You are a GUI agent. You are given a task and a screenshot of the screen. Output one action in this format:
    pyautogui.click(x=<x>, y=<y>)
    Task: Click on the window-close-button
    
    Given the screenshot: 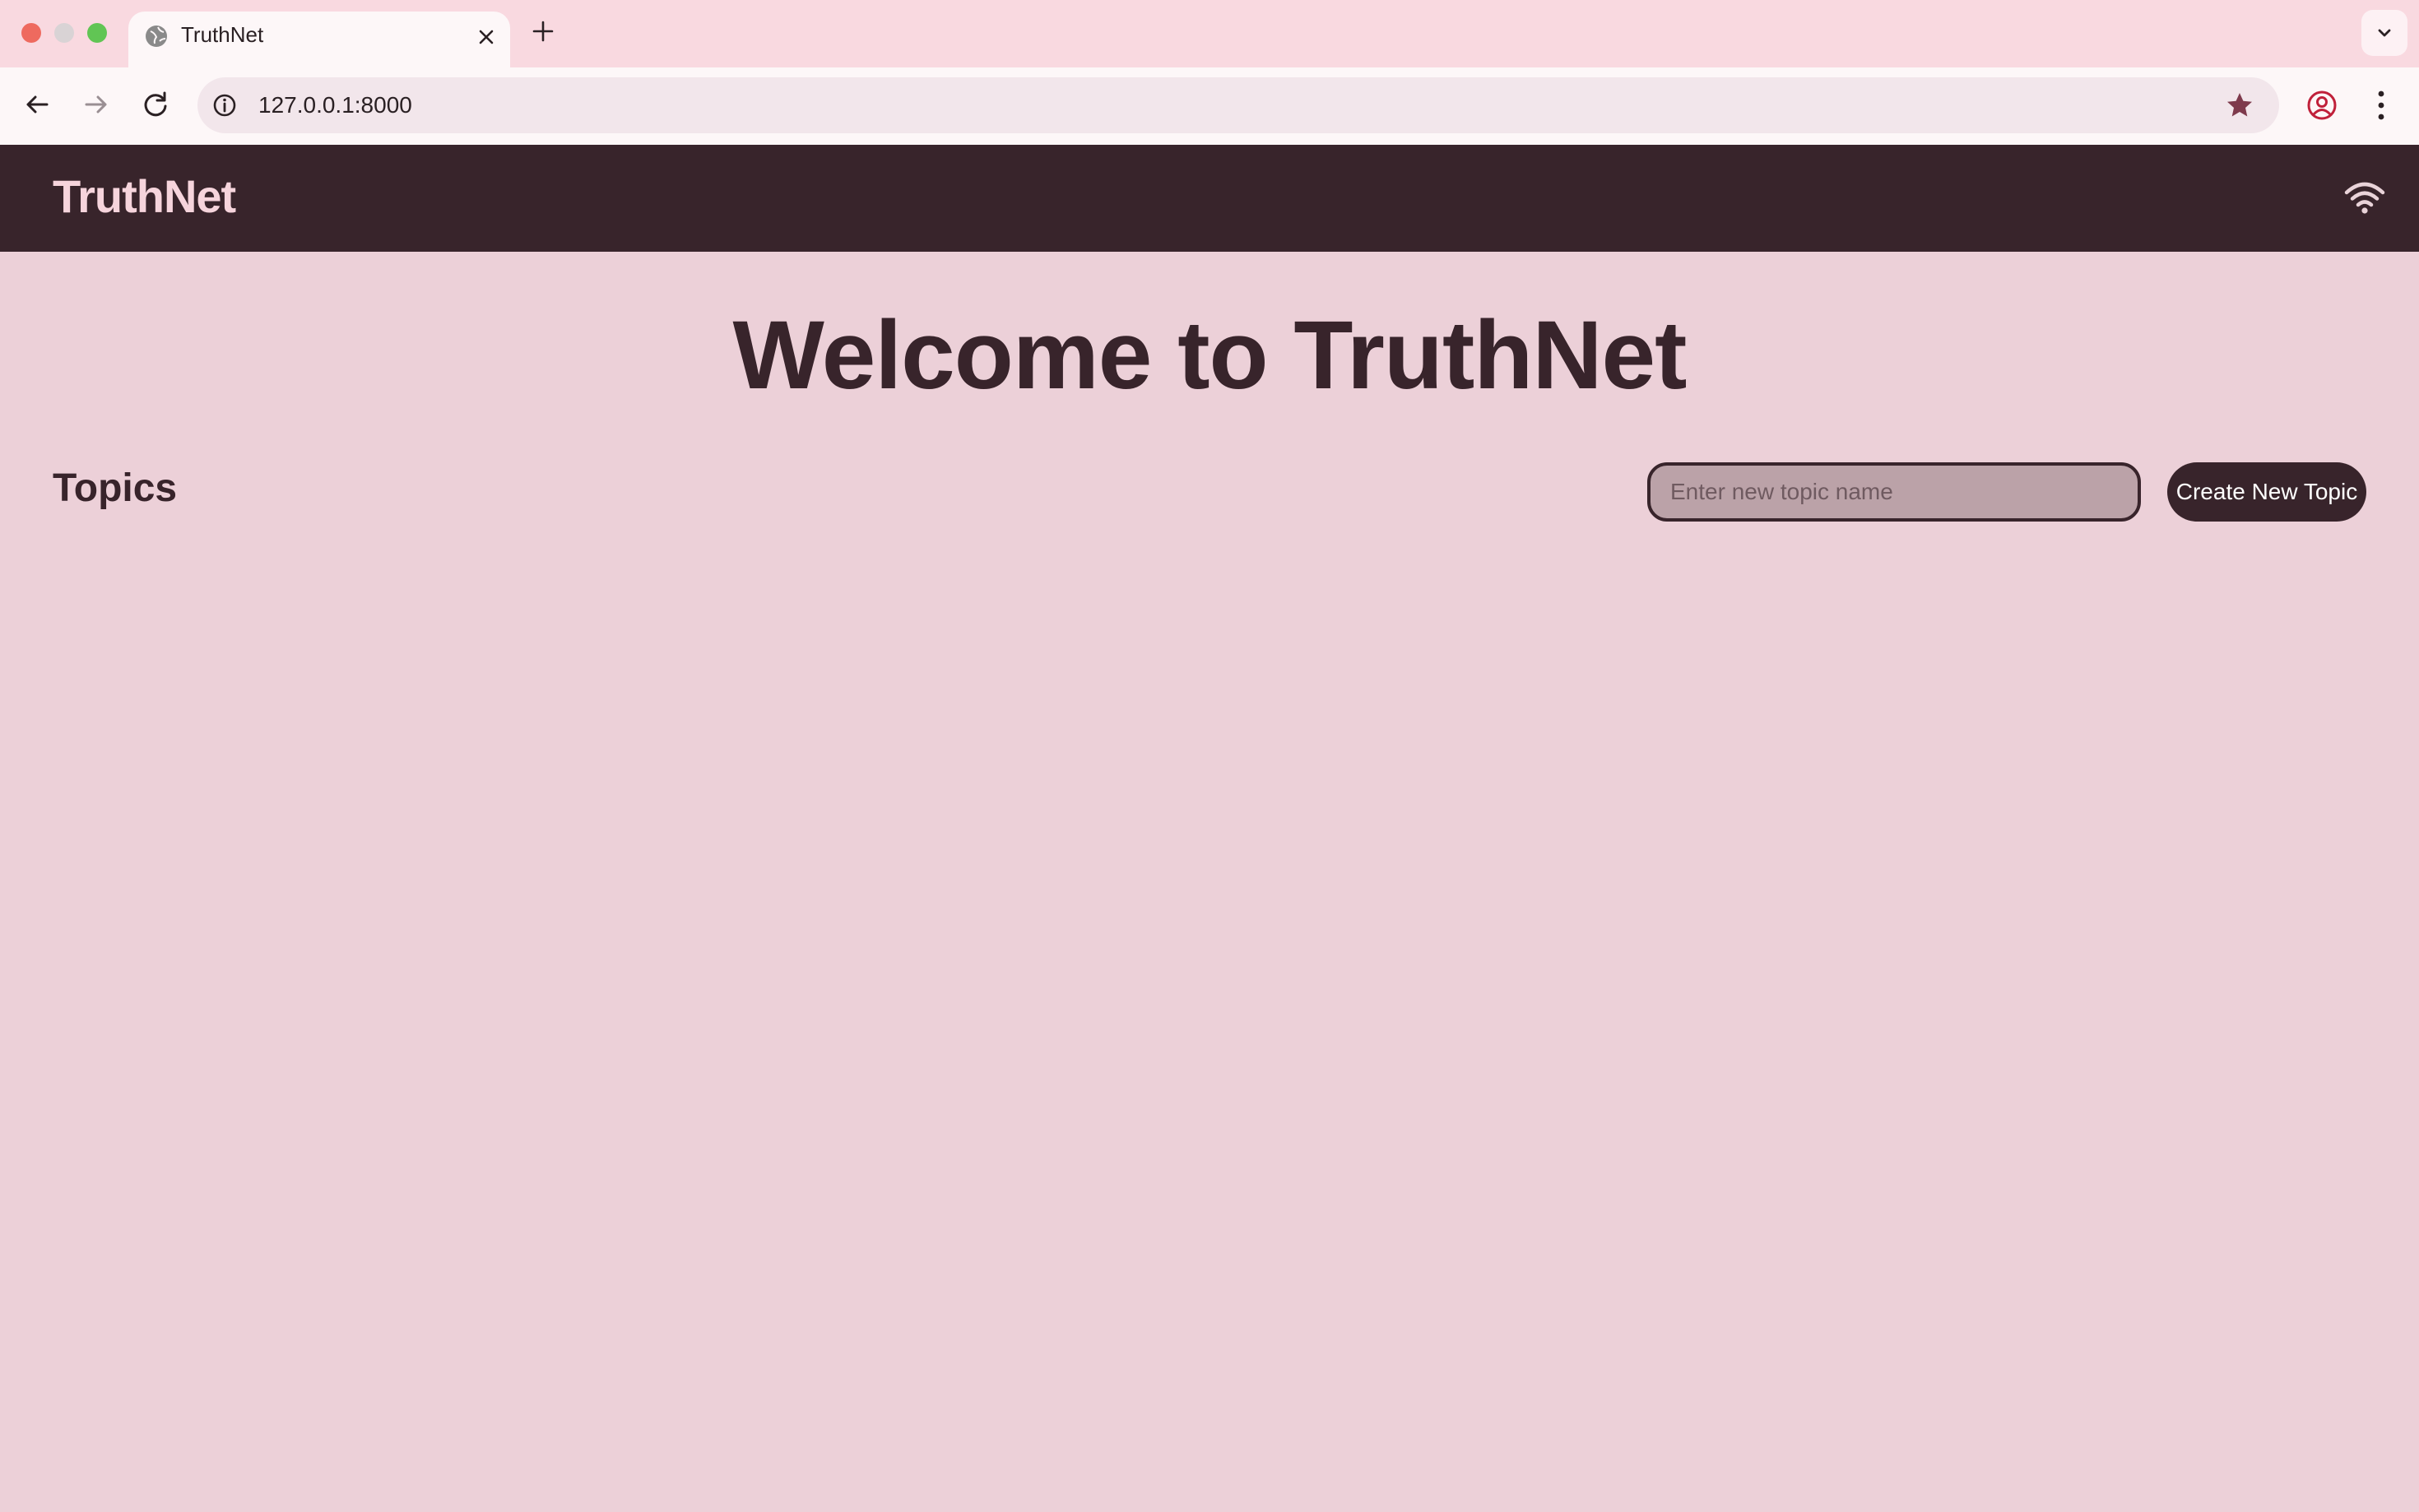 What is the action you would take?
    pyautogui.click(x=31, y=33)
    